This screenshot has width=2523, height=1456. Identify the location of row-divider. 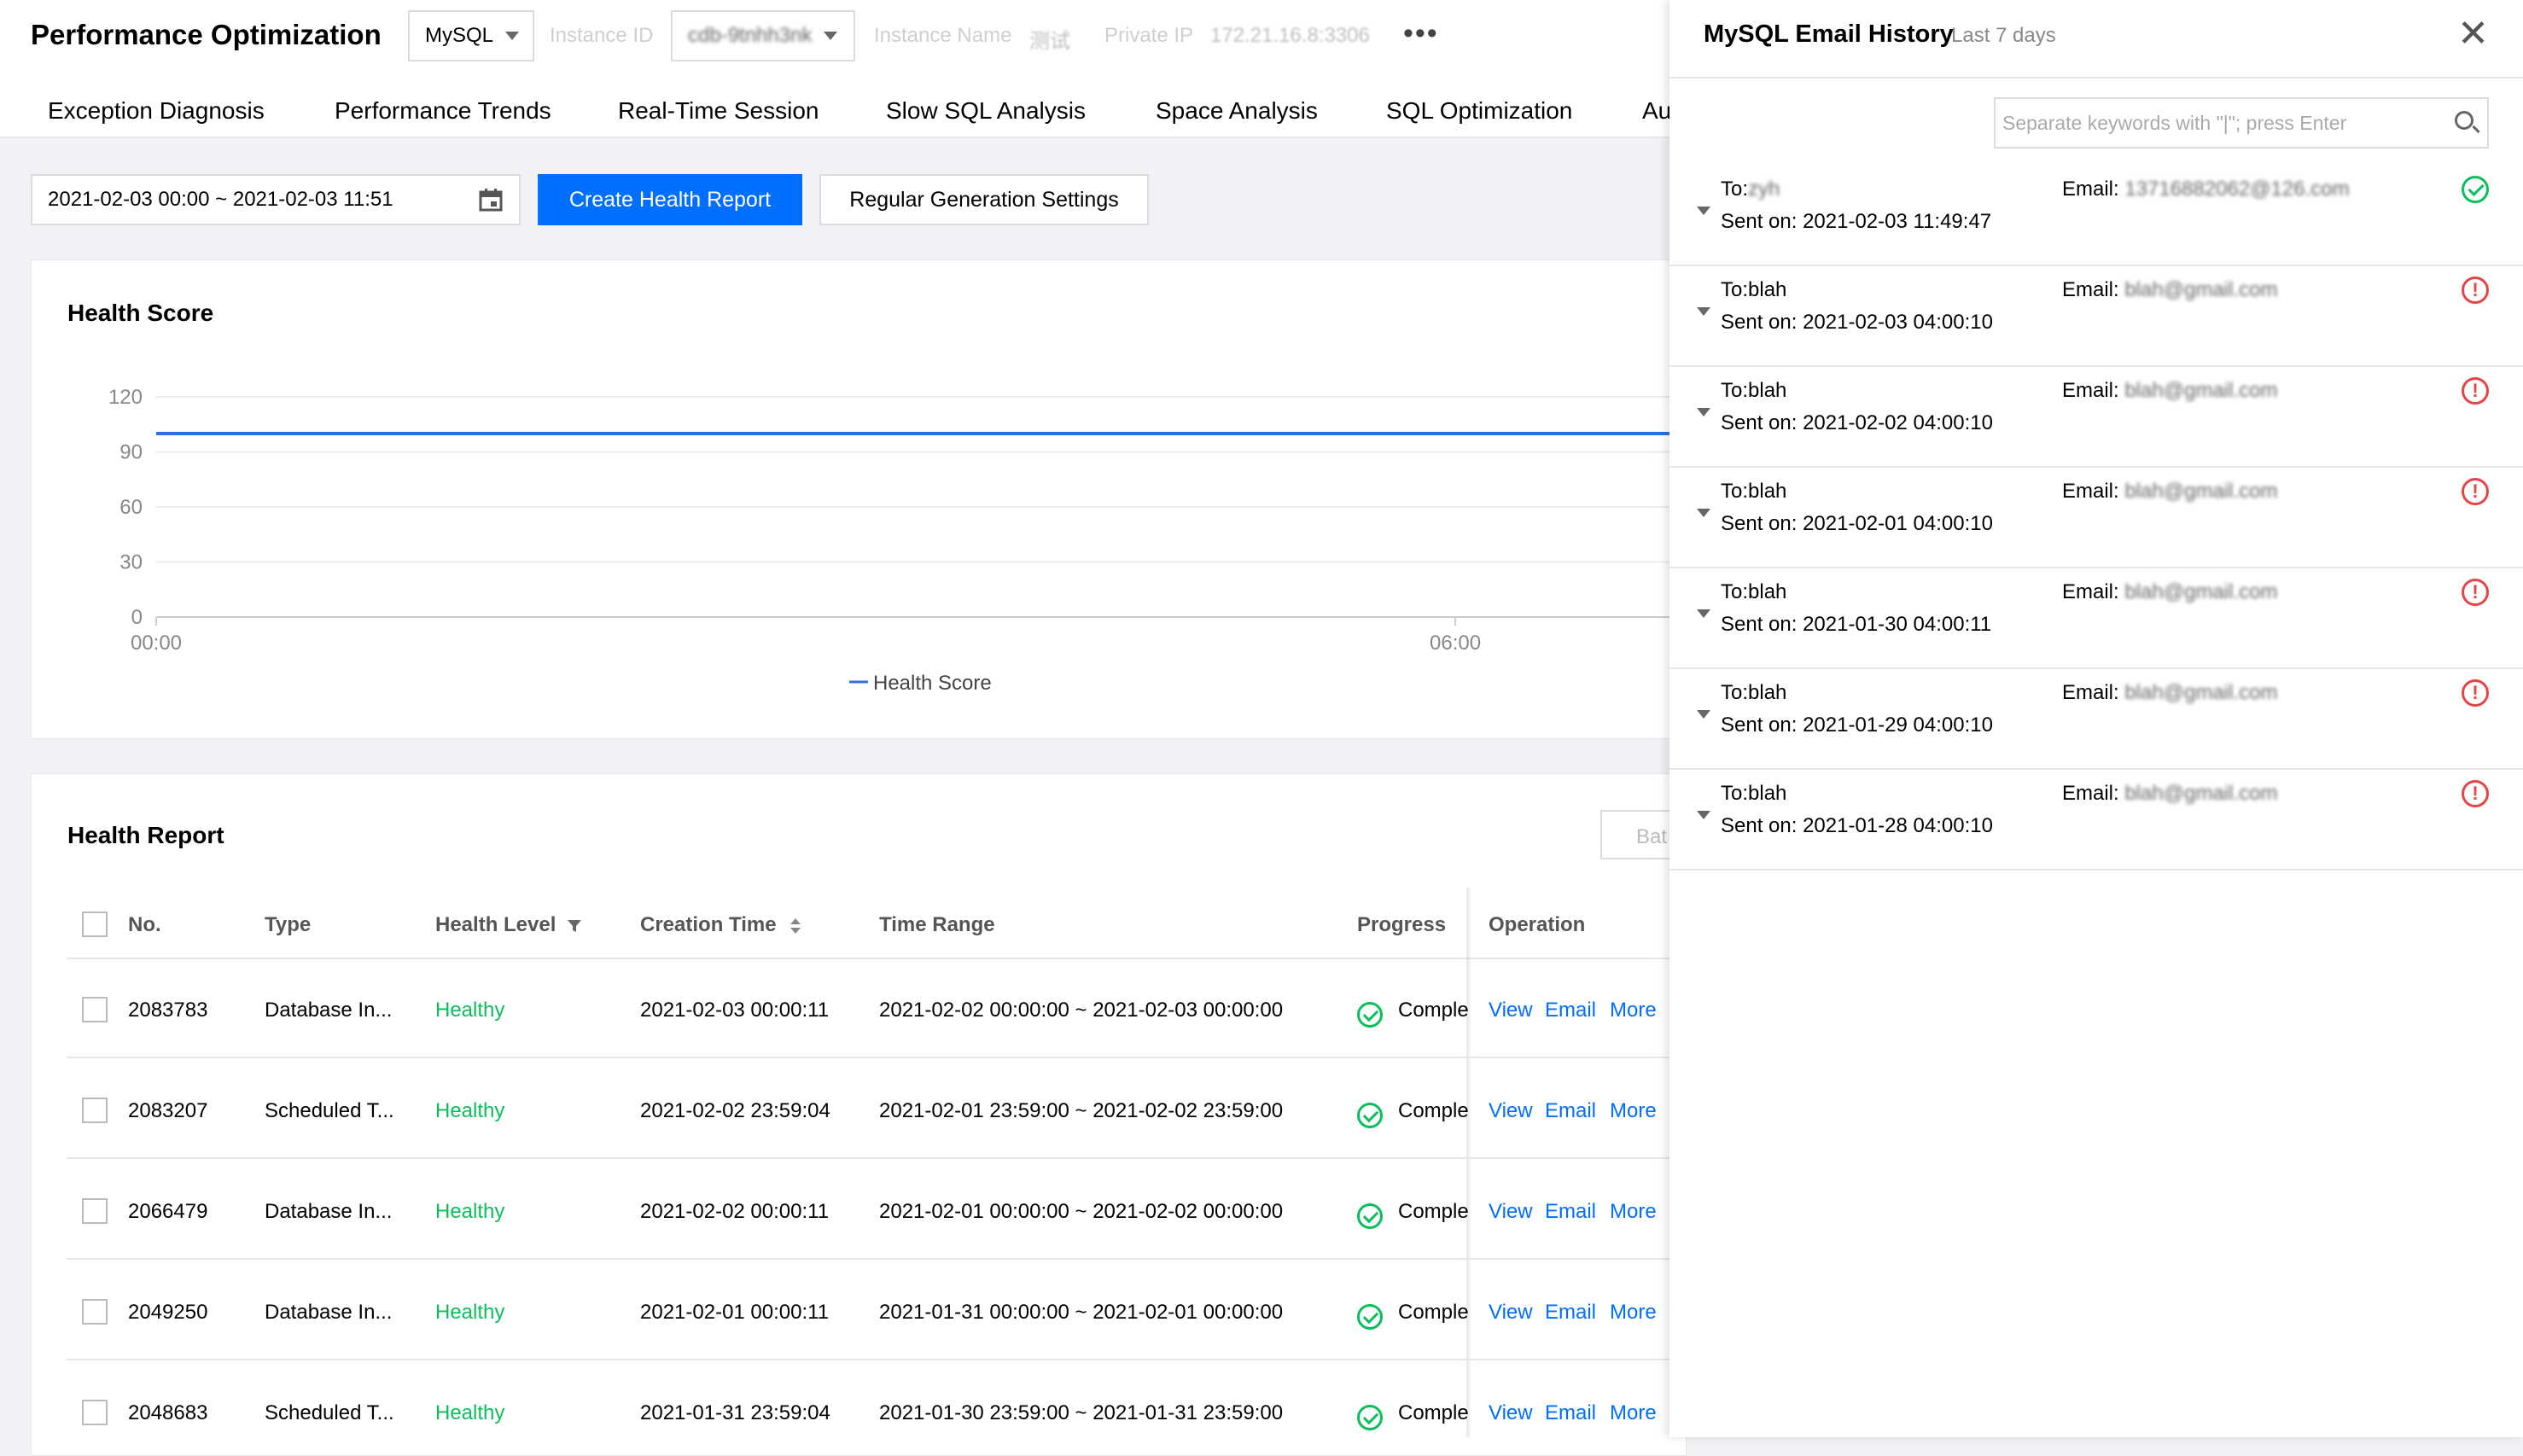
(869, 1359).